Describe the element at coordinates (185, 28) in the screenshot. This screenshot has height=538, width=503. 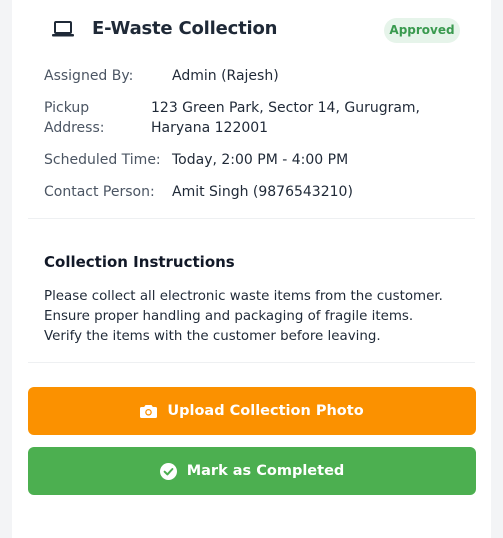
I see `page-title: E-Waste Collection` at that location.